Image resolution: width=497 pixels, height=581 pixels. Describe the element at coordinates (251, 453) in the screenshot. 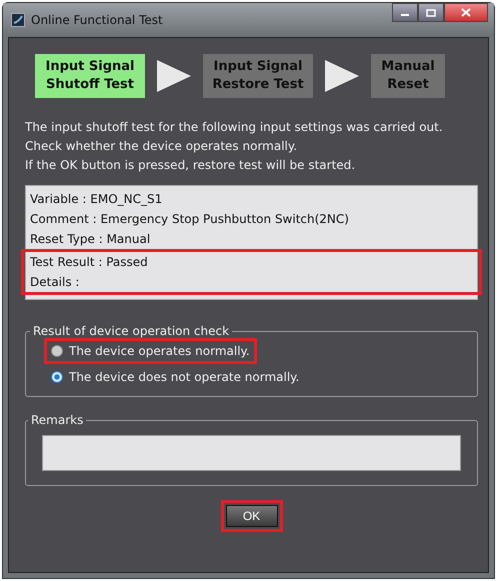

I see `remarks-field` at that location.